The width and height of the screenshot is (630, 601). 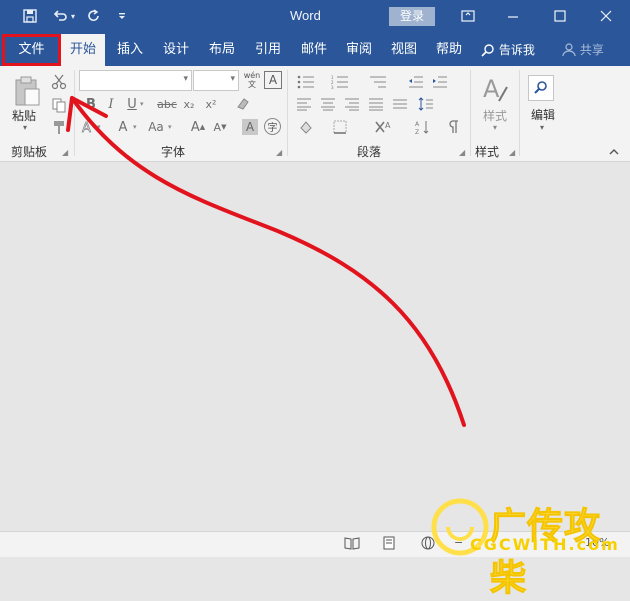 What do you see at coordinates (222, 50) in the screenshot?
I see `tab-layout: 布局` at bounding box center [222, 50].